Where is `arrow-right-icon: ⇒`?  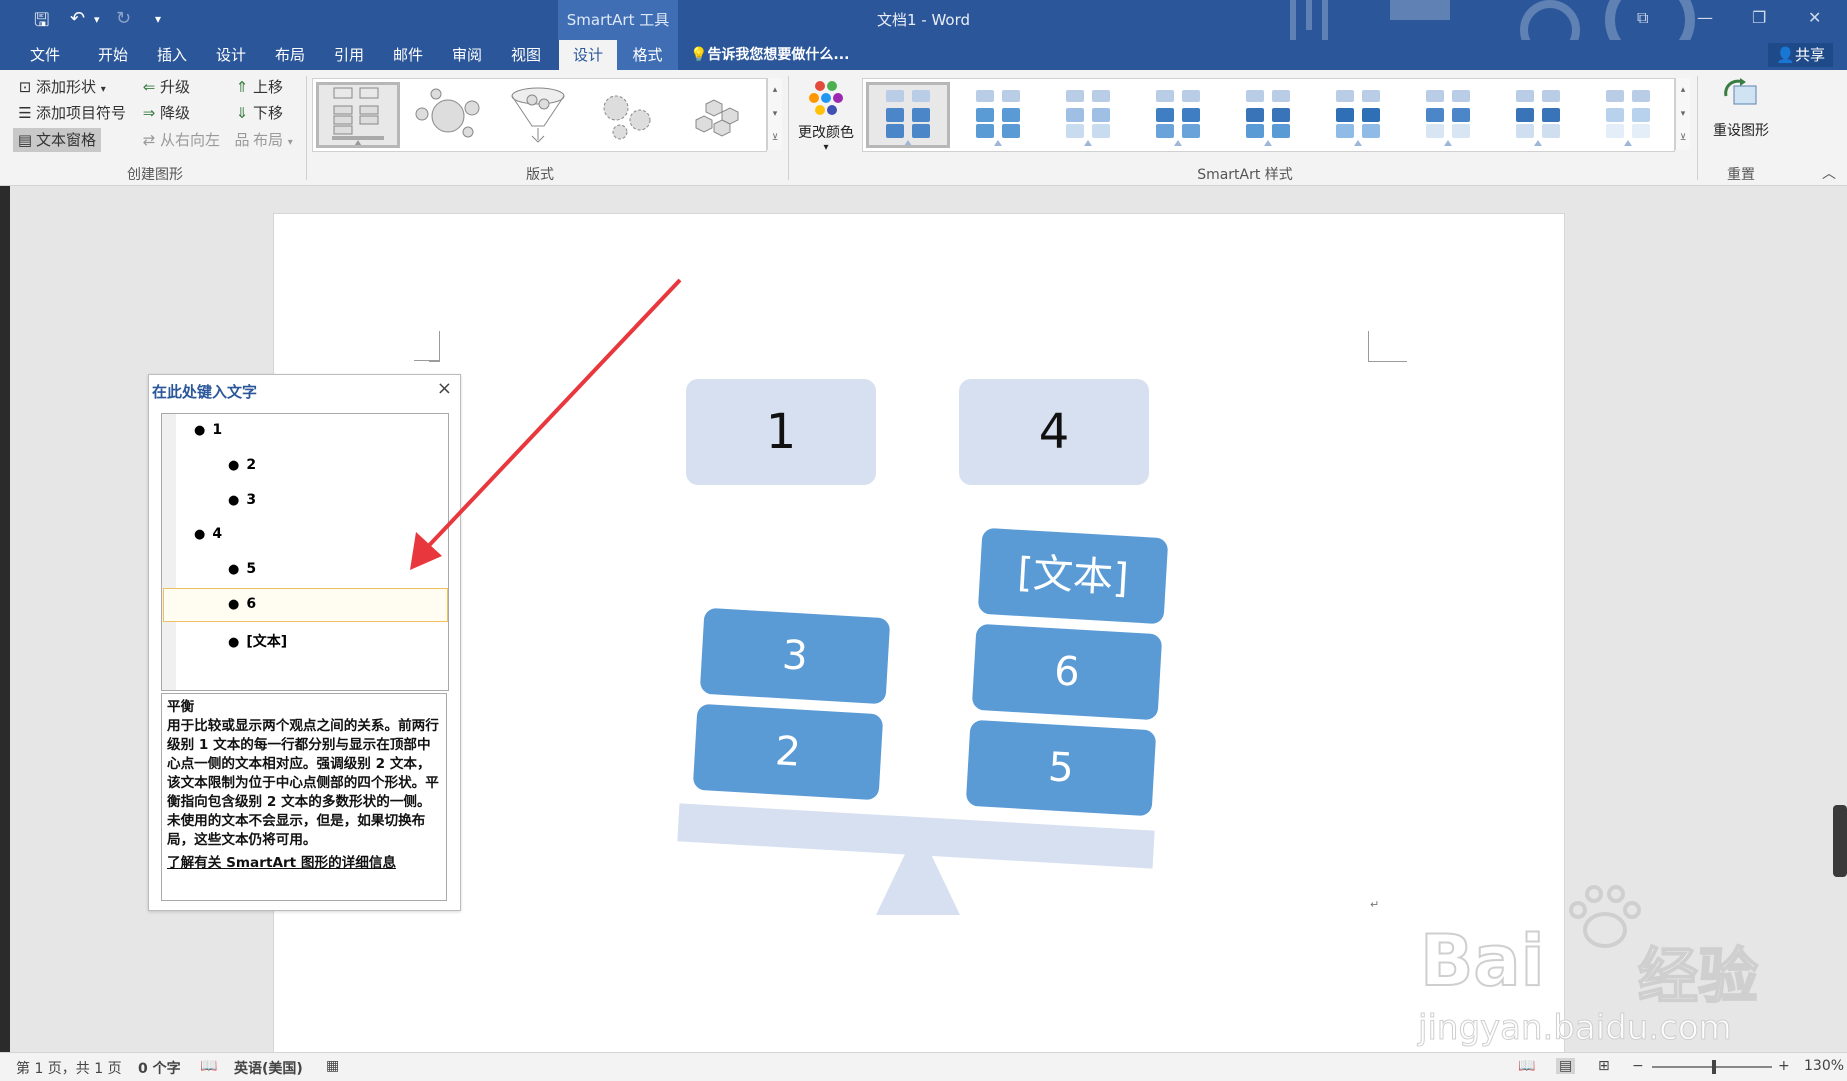 arrow-right-icon: ⇒ is located at coordinates (149, 113).